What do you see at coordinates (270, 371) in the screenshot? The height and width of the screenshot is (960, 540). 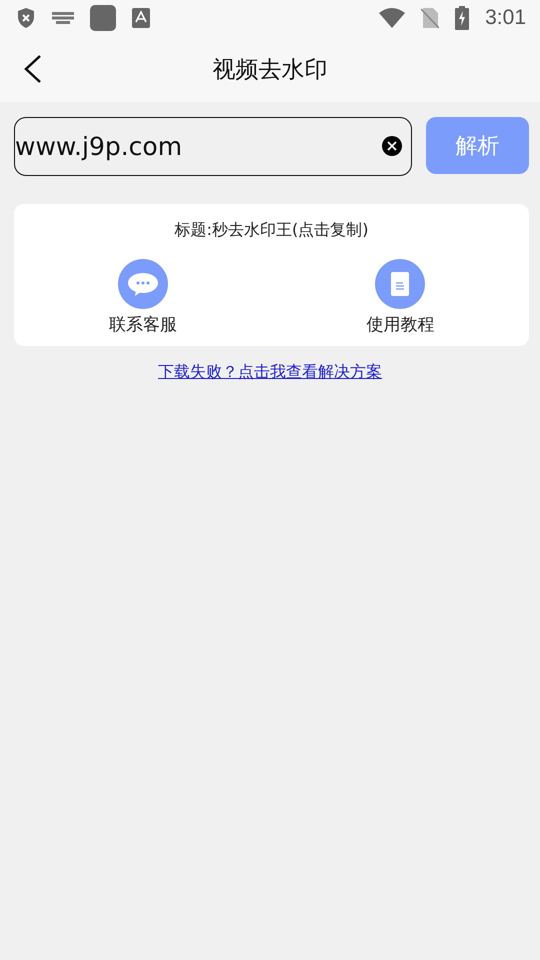 I see `help-link: 下载失败？点击我查看解决方案` at bounding box center [270, 371].